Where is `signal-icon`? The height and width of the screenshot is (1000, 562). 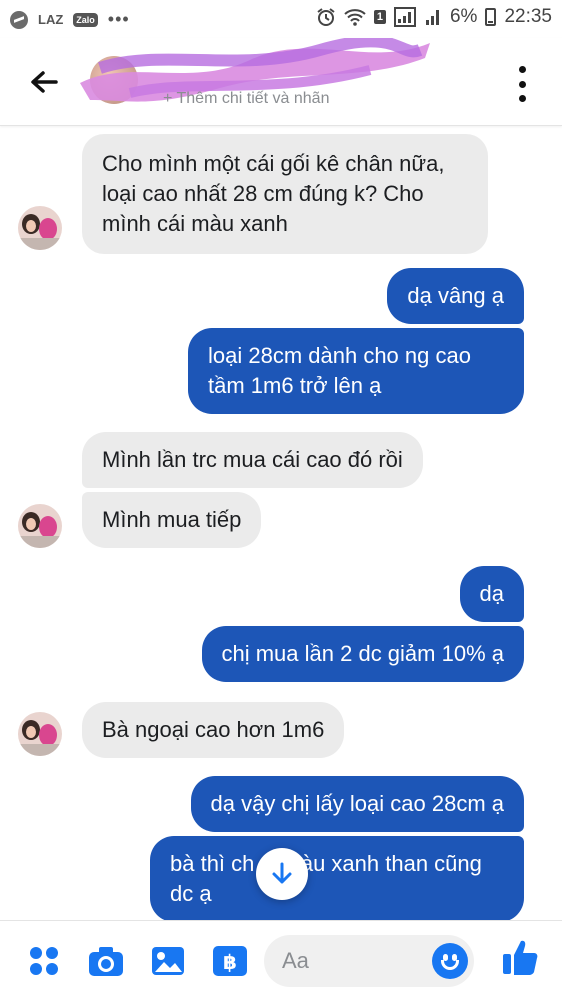
signal-icon is located at coordinates (404, 17).